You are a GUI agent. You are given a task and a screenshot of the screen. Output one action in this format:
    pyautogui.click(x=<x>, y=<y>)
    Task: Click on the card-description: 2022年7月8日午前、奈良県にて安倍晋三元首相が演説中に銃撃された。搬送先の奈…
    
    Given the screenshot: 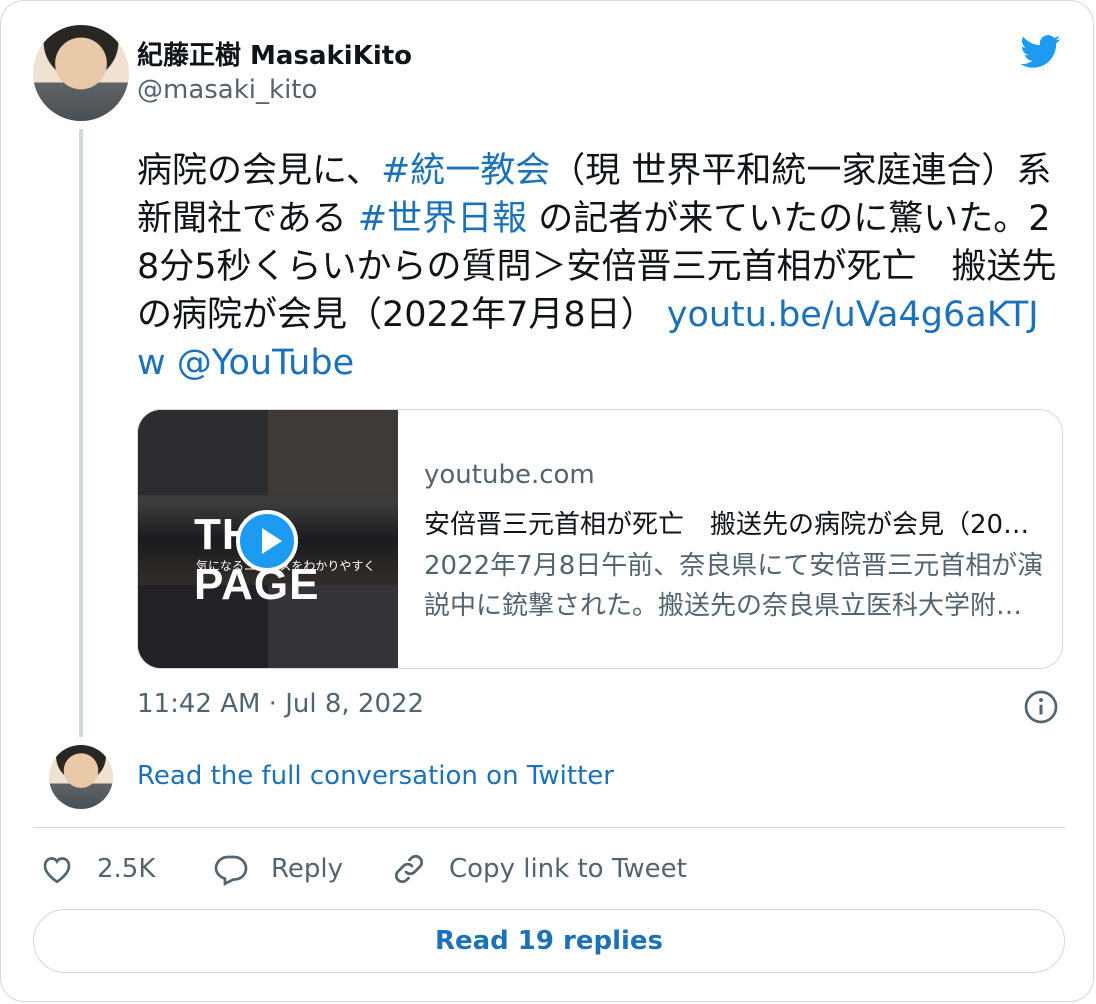 What is the action you would take?
    pyautogui.click(x=734, y=586)
    